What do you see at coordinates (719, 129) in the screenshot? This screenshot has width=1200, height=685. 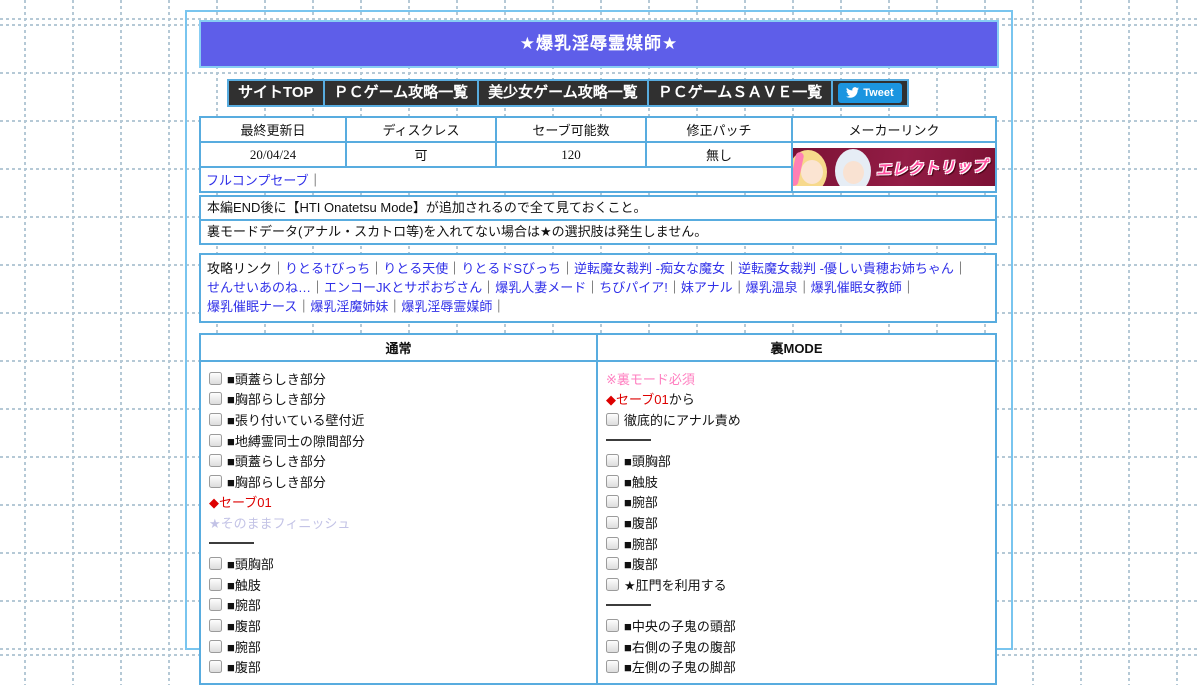 I see `info-header-patch: 修正パッチ` at bounding box center [719, 129].